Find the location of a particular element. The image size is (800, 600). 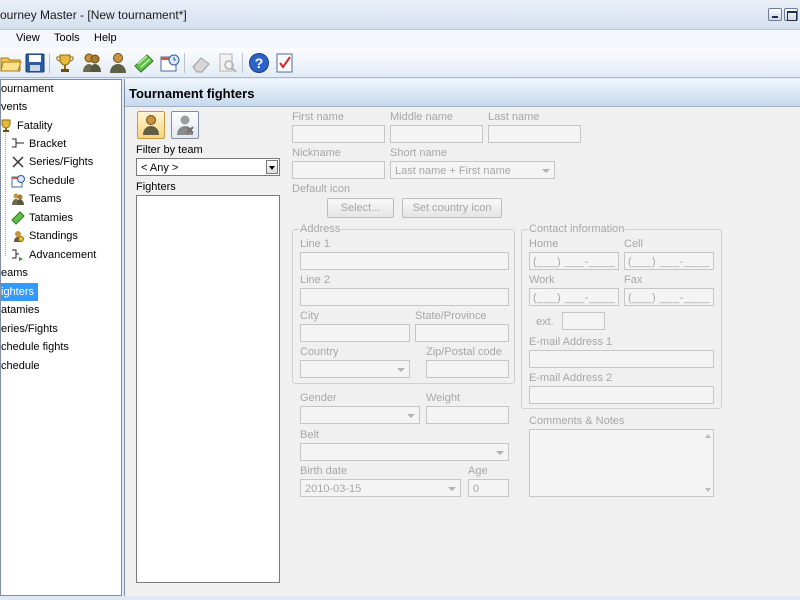

age-label: Age is located at coordinates (478, 471).